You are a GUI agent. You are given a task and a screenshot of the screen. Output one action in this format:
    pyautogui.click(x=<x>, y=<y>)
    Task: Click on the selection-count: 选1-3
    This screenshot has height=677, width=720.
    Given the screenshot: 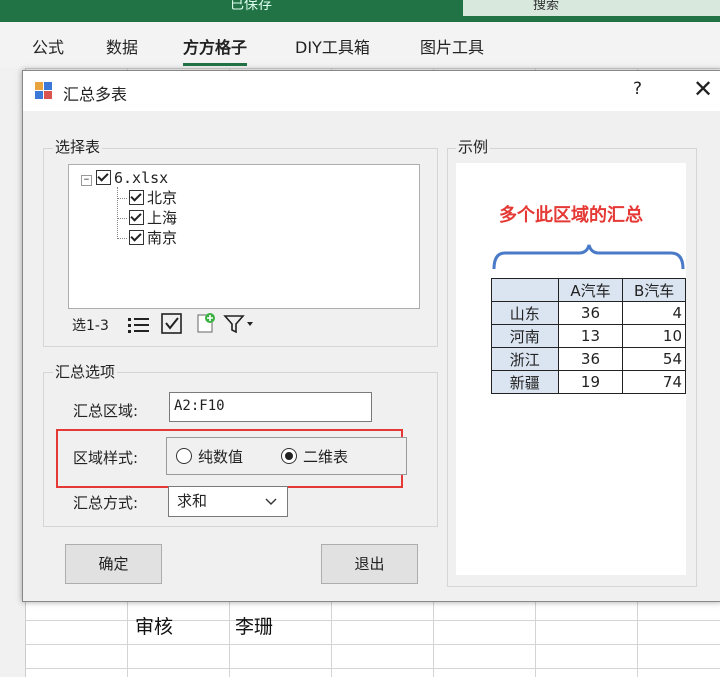 What is the action you would take?
    pyautogui.click(x=90, y=326)
    